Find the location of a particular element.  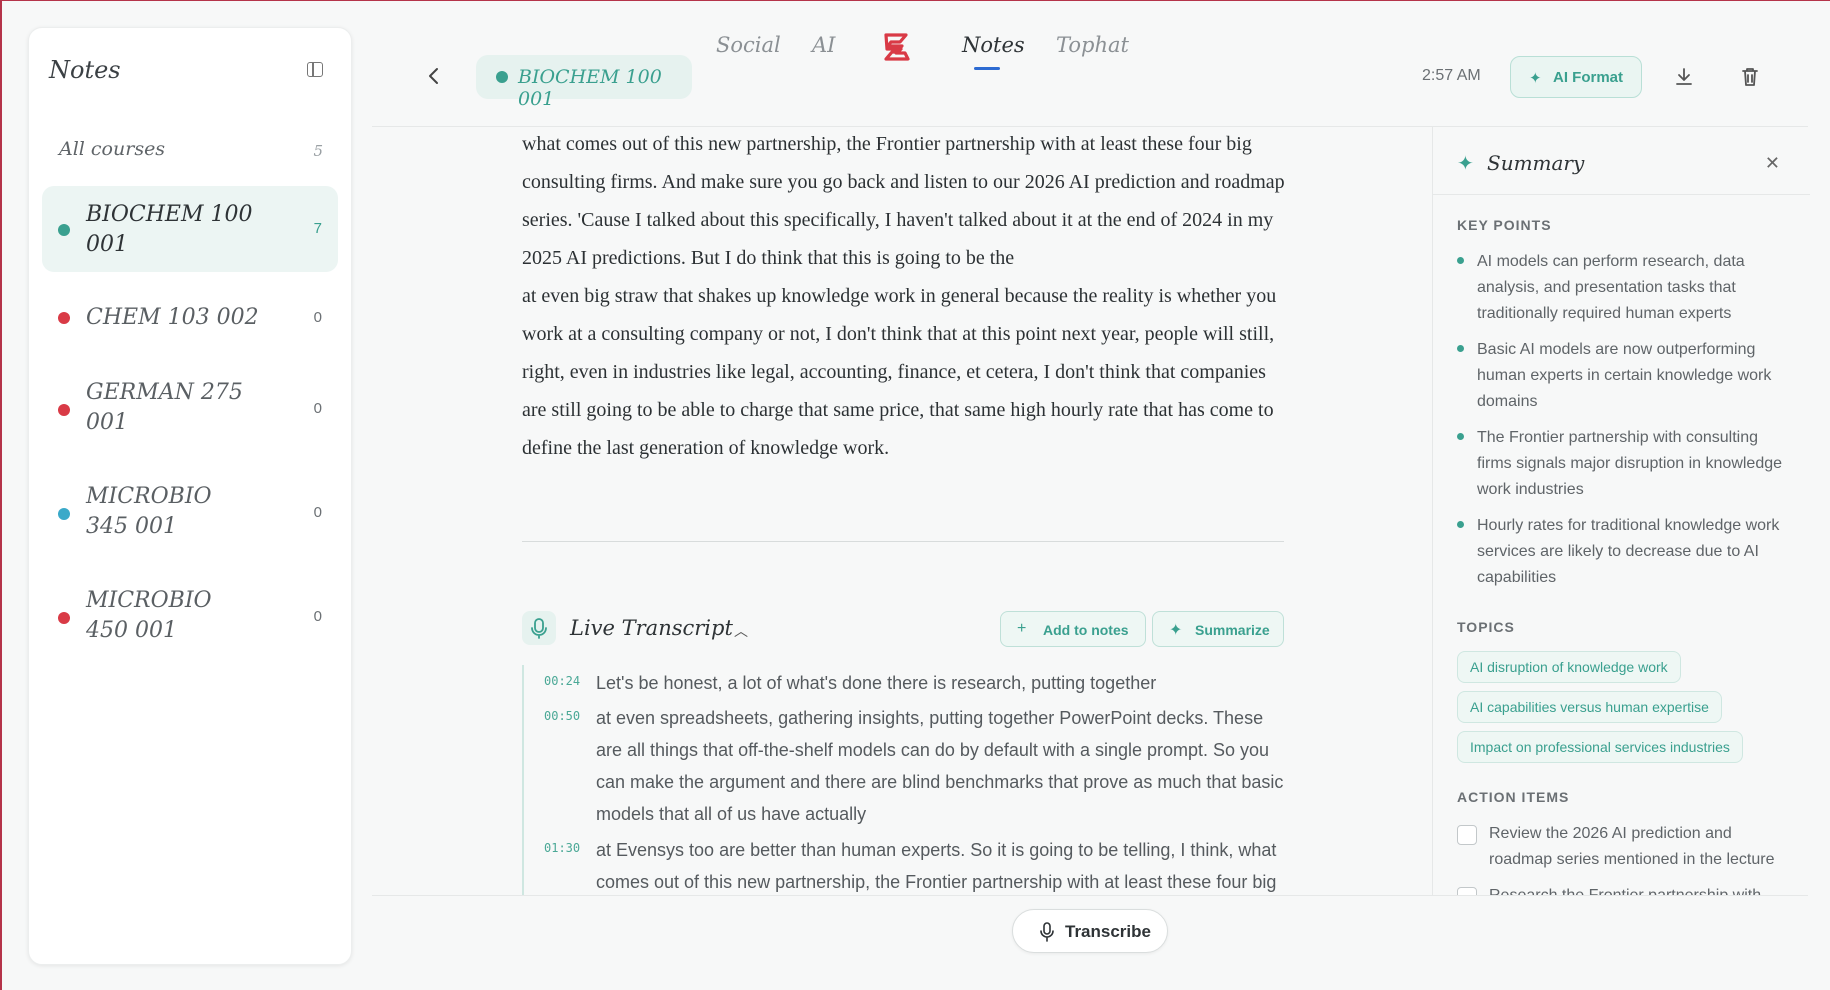

add-to-notes-button: + Add to notes is located at coordinates (1073, 629).